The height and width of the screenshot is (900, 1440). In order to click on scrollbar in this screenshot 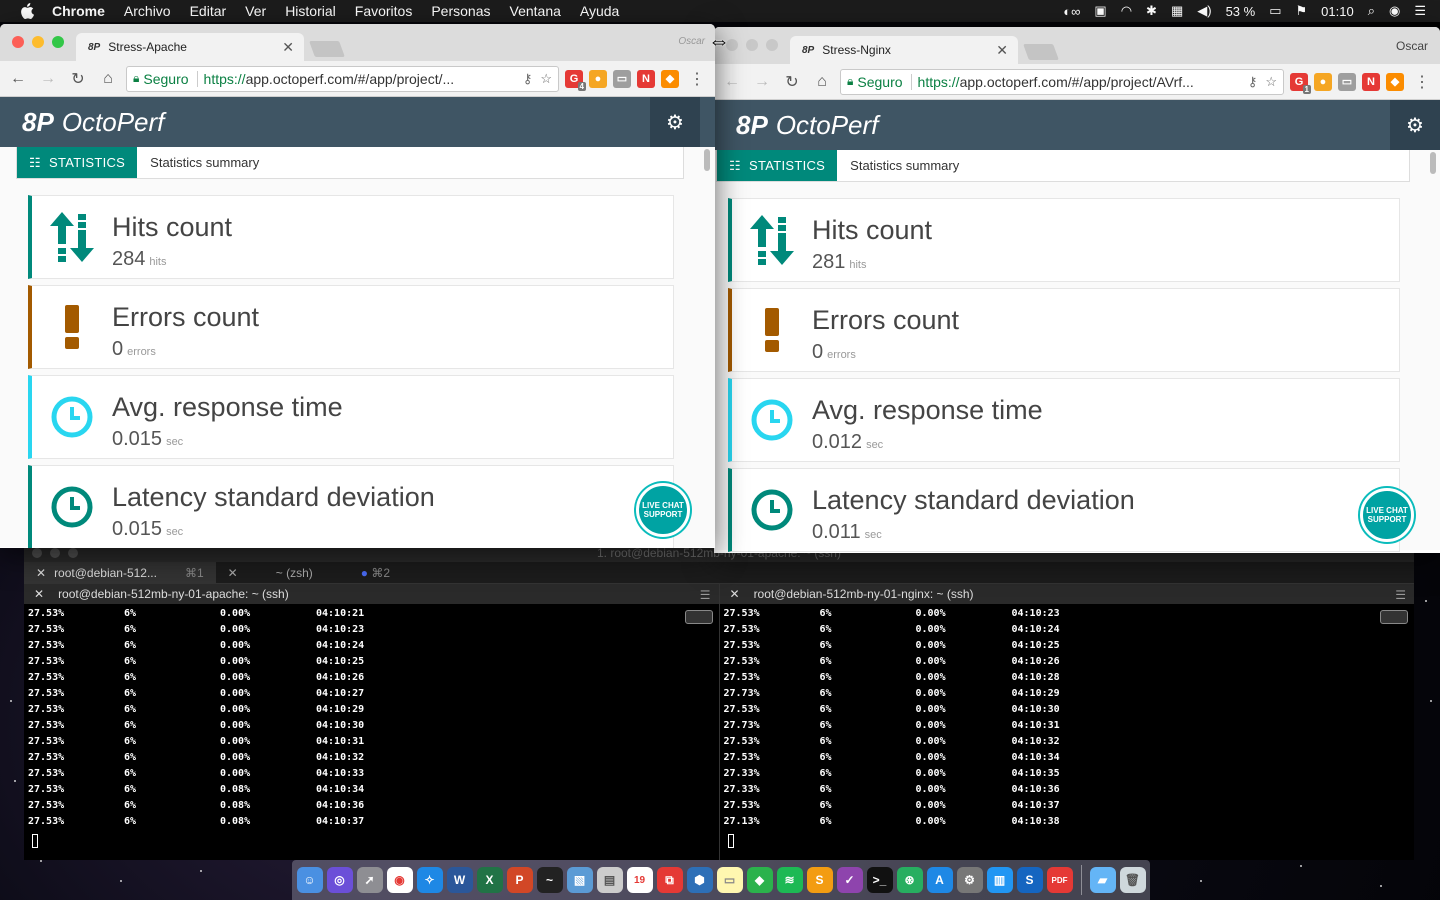, I will do `click(707, 160)`.